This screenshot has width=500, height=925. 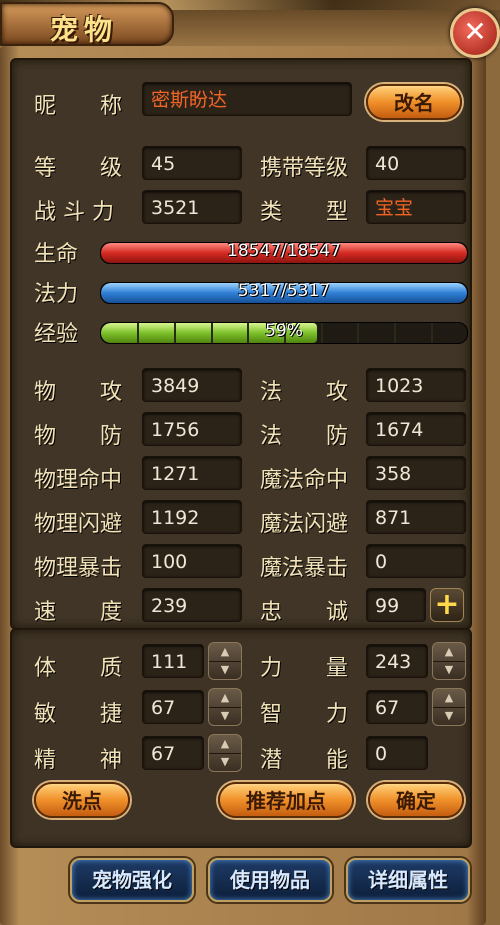 What do you see at coordinates (416, 207) in the screenshot?
I see `type-value: 宝宝` at bounding box center [416, 207].